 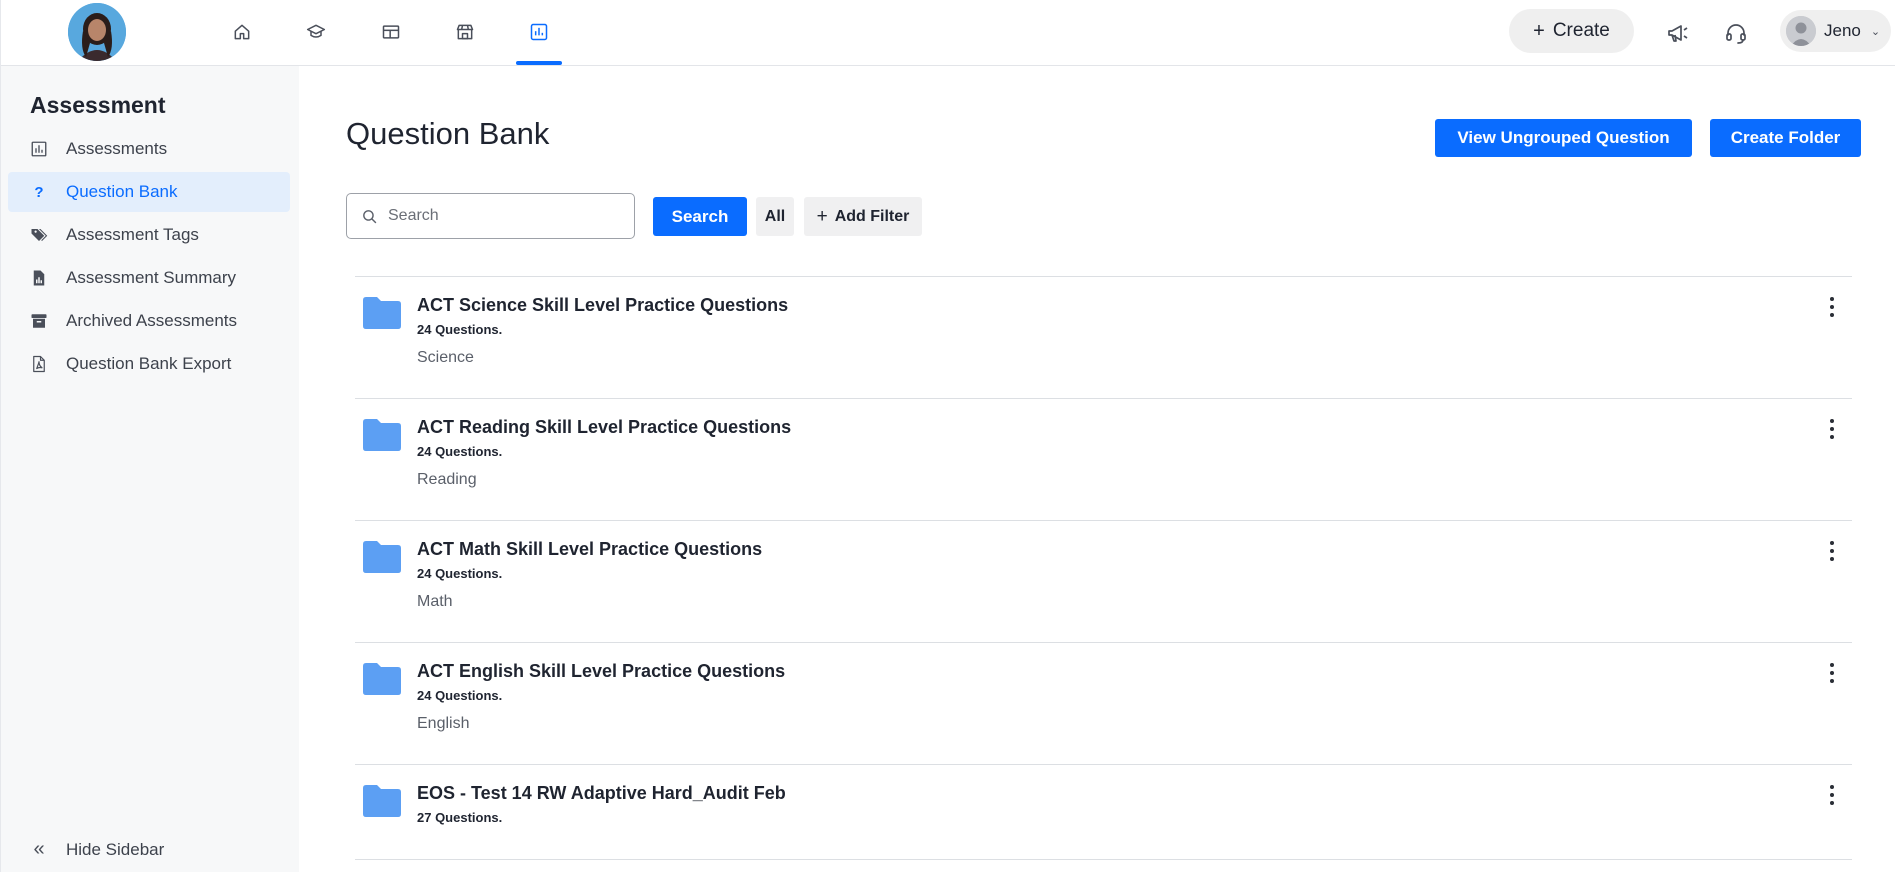 What do you see at coordinates (39, 149) in the screenshot?
I see `bar-chart-icon` at bounding box center [39, 149].